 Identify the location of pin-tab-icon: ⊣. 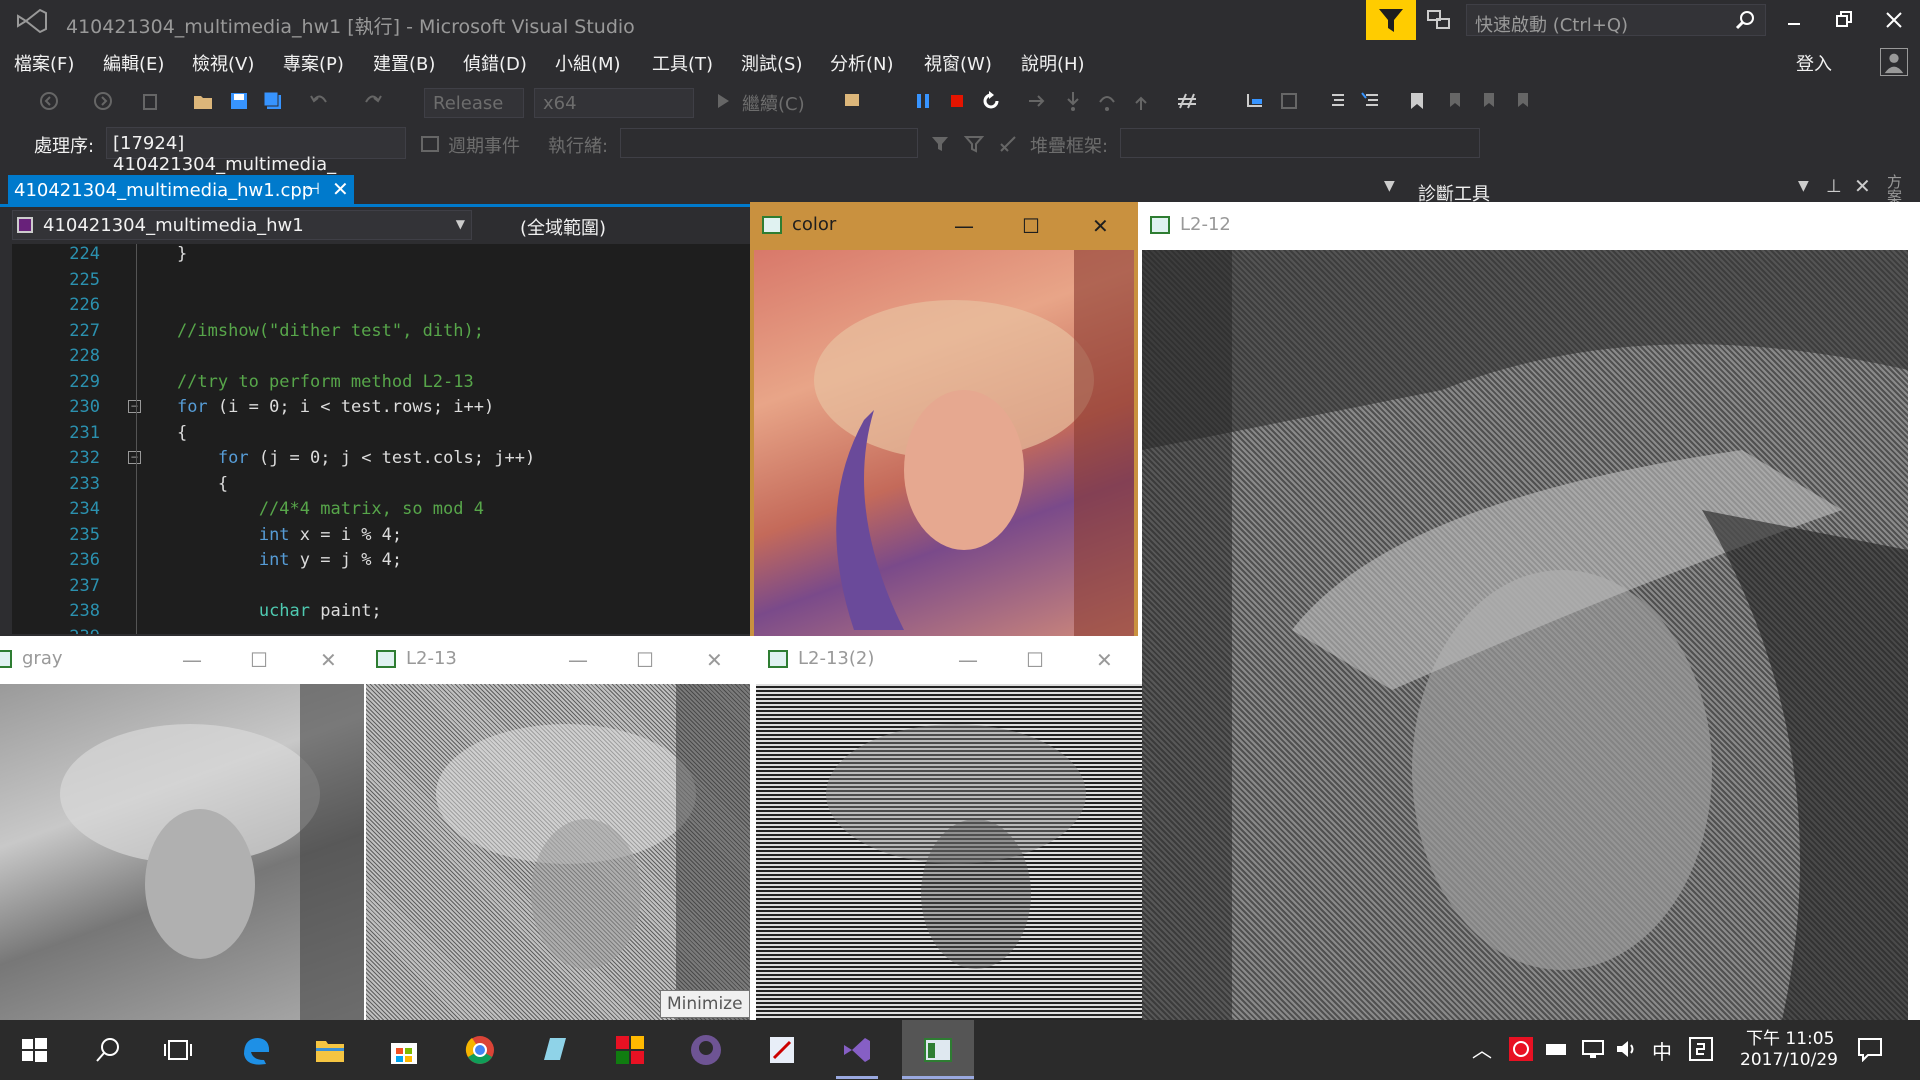
(313, 188).